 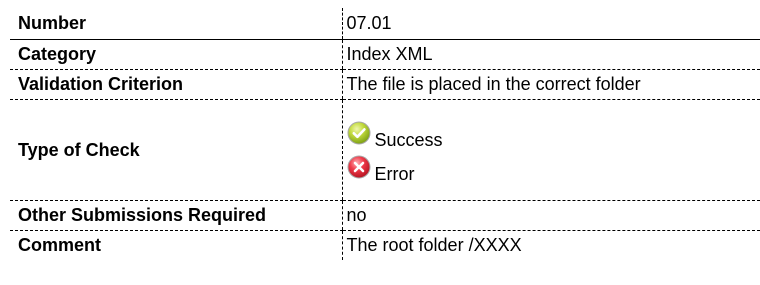 I want to click on table-row-category: Category Index XML, so click(x=385, y=54).